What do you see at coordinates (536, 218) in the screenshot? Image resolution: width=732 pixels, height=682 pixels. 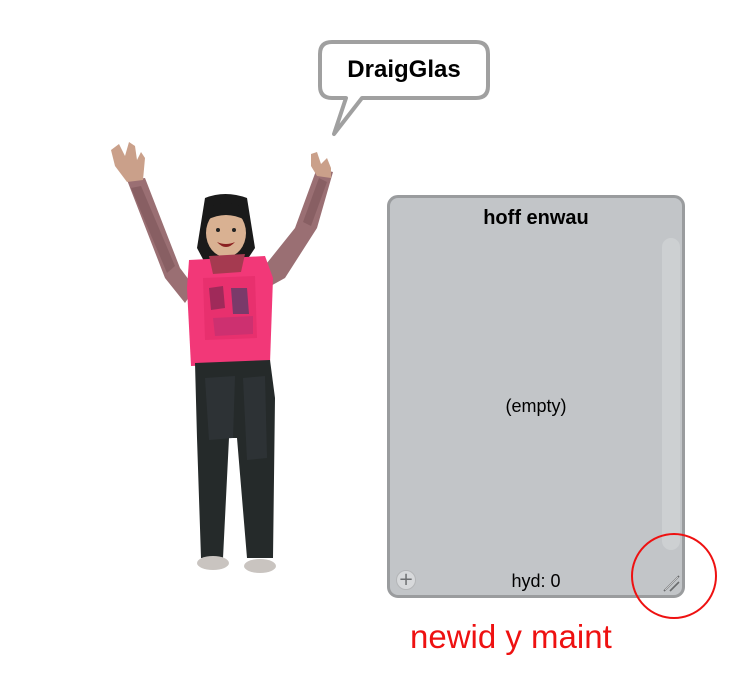 I see `list-title: hoff enwau` at bounding box center [536, 218].